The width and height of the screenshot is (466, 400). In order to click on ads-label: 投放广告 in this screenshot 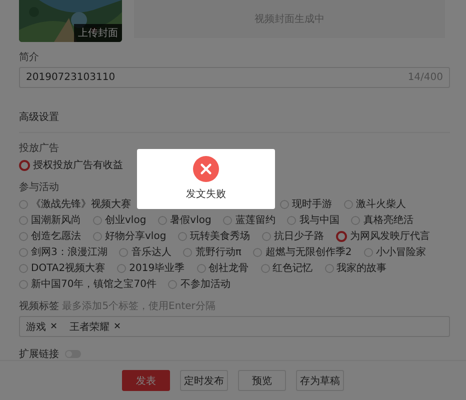, I will do `click(39, 148)`.